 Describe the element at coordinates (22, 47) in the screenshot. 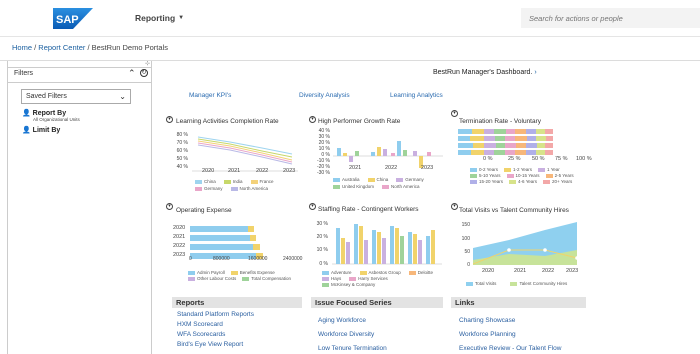

I see `breadcrumb-home: Home` at that location.